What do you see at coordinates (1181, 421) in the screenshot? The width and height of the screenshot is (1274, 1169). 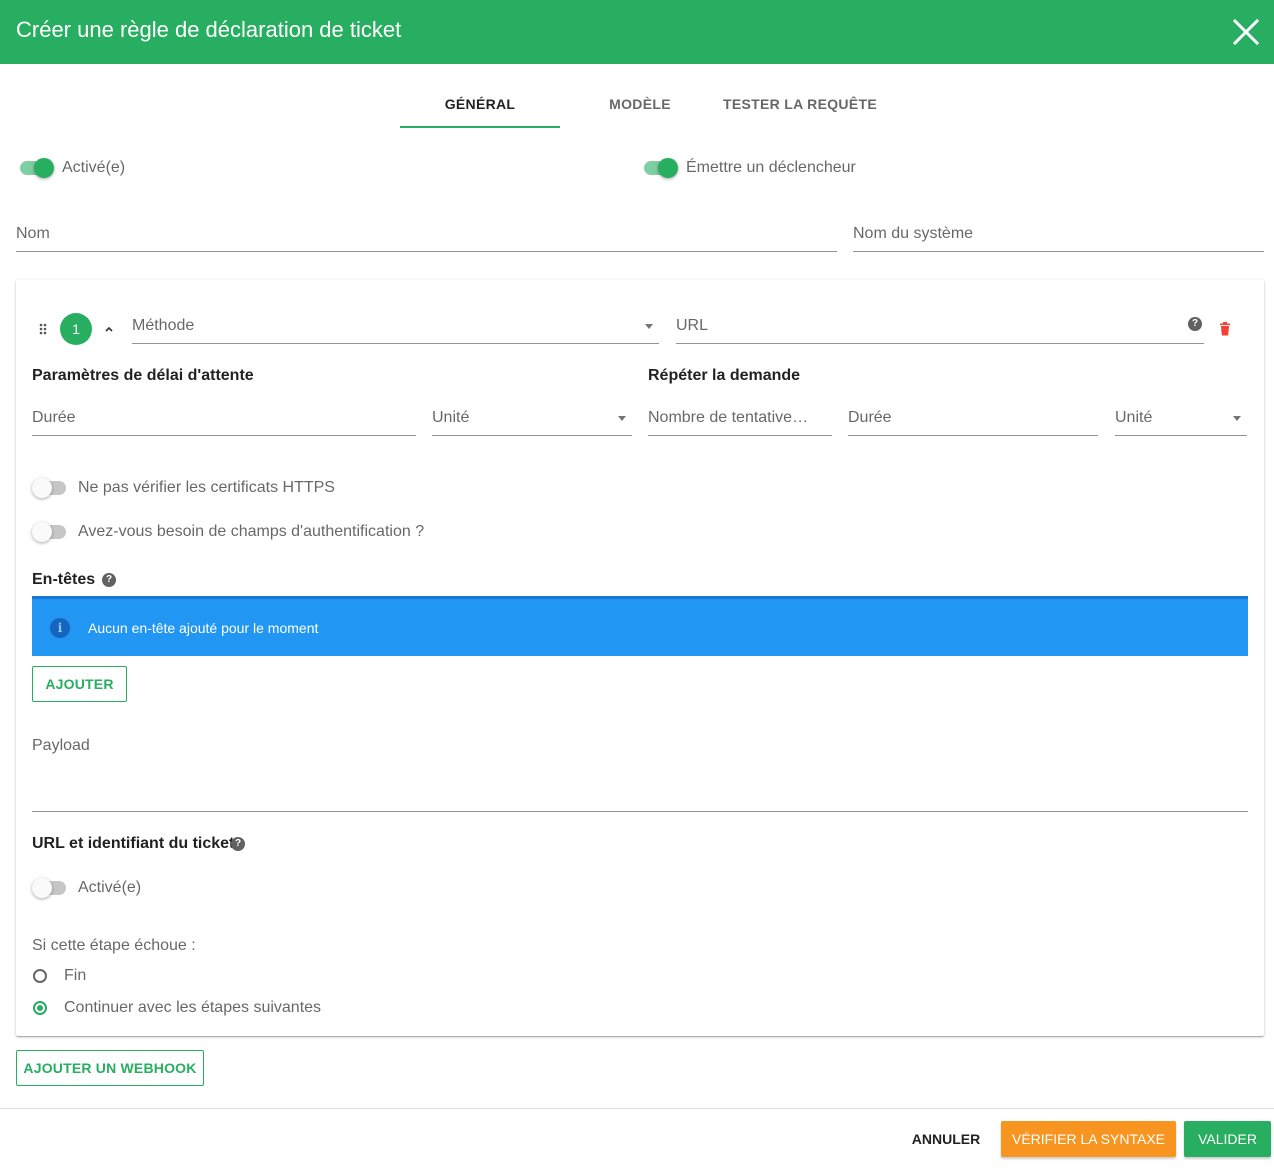 I see `retry-unit-select: Unité` at bounding box center [1181, 421].